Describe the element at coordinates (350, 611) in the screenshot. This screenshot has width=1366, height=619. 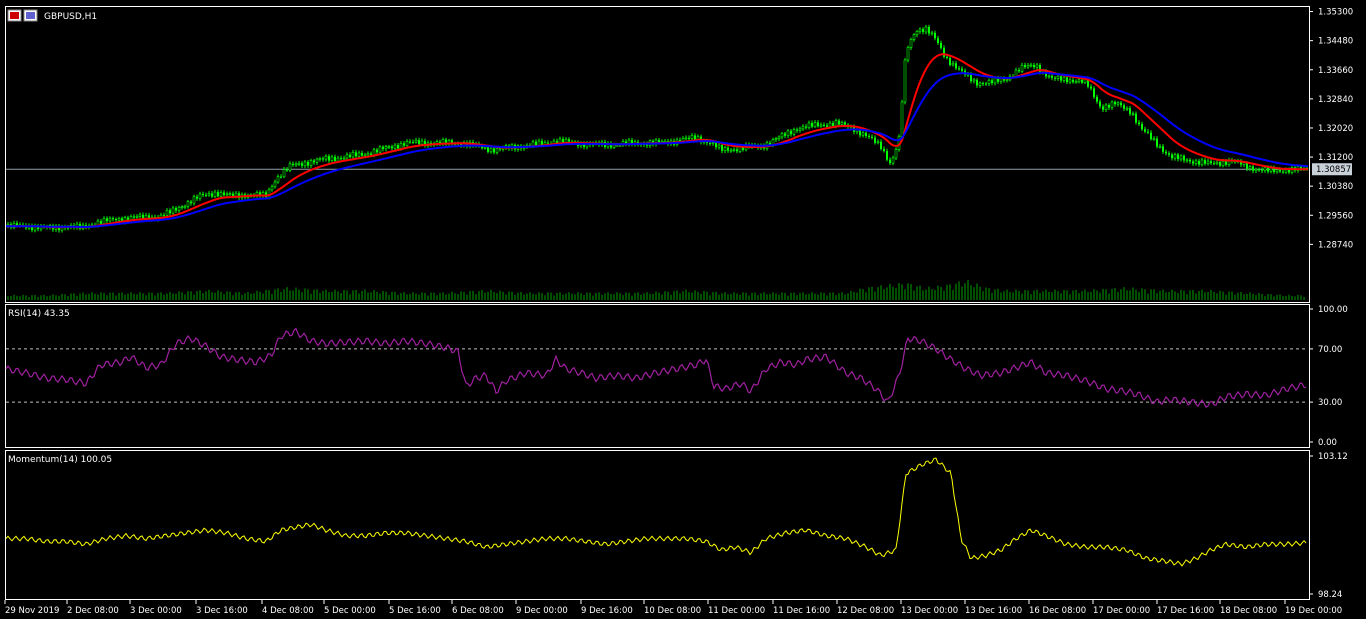
I see `time-tick-label: 5 Dec 00:00` at that location.